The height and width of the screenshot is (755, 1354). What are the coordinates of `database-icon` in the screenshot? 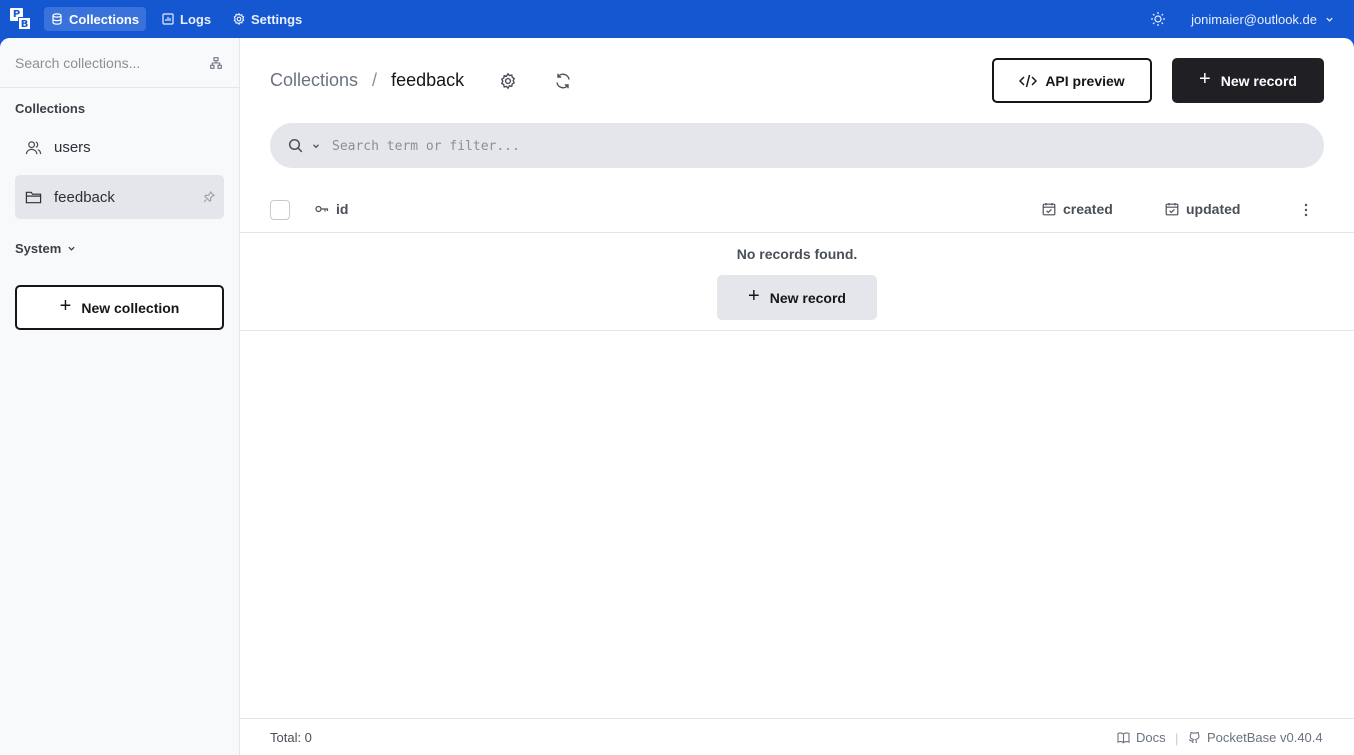 It's located at (57, 19).